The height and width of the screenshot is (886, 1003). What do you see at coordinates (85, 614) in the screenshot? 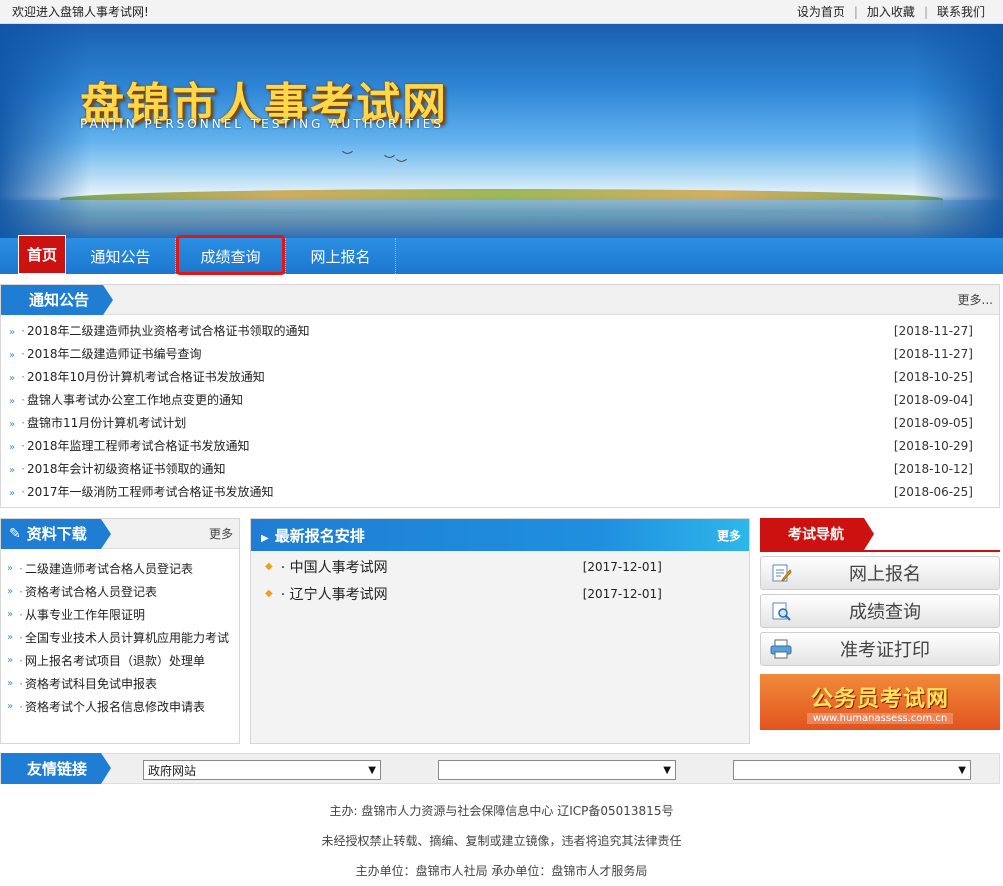
I see `download-item-title: 从事专业工作年限证明` at bounding box center [85, 614].